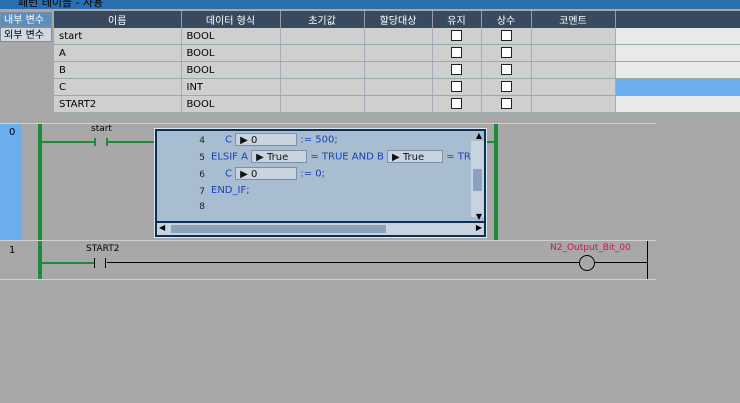 This screenshot has width=740, height=403. I want to click on code-token: ELSIF A, so click(229, 157).